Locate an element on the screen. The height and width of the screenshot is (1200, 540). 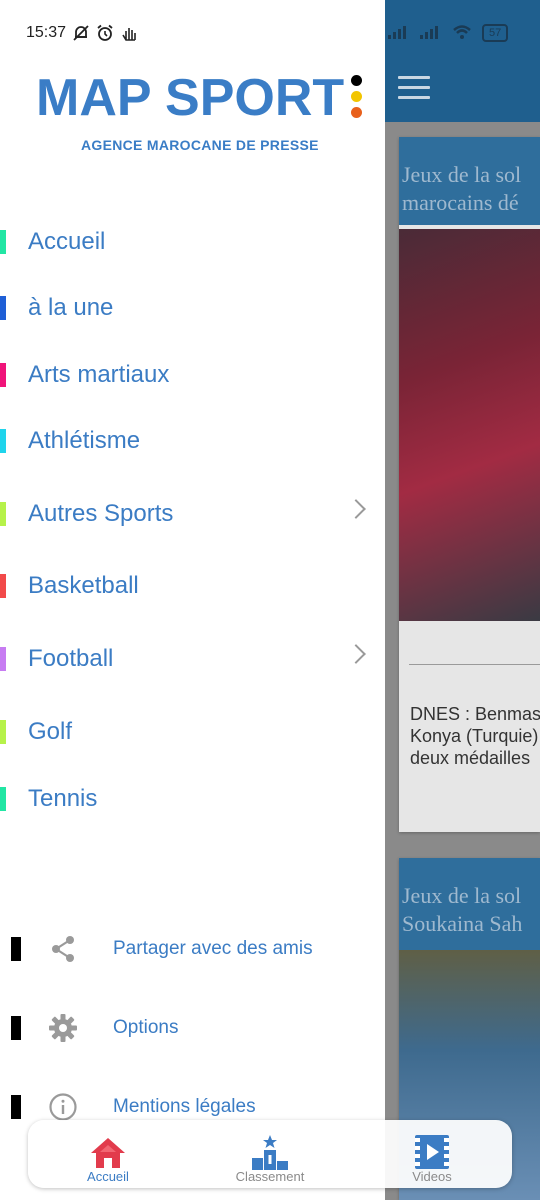
share-with-friends-item: Partager avec des amis is located at coordinates (192, 949).